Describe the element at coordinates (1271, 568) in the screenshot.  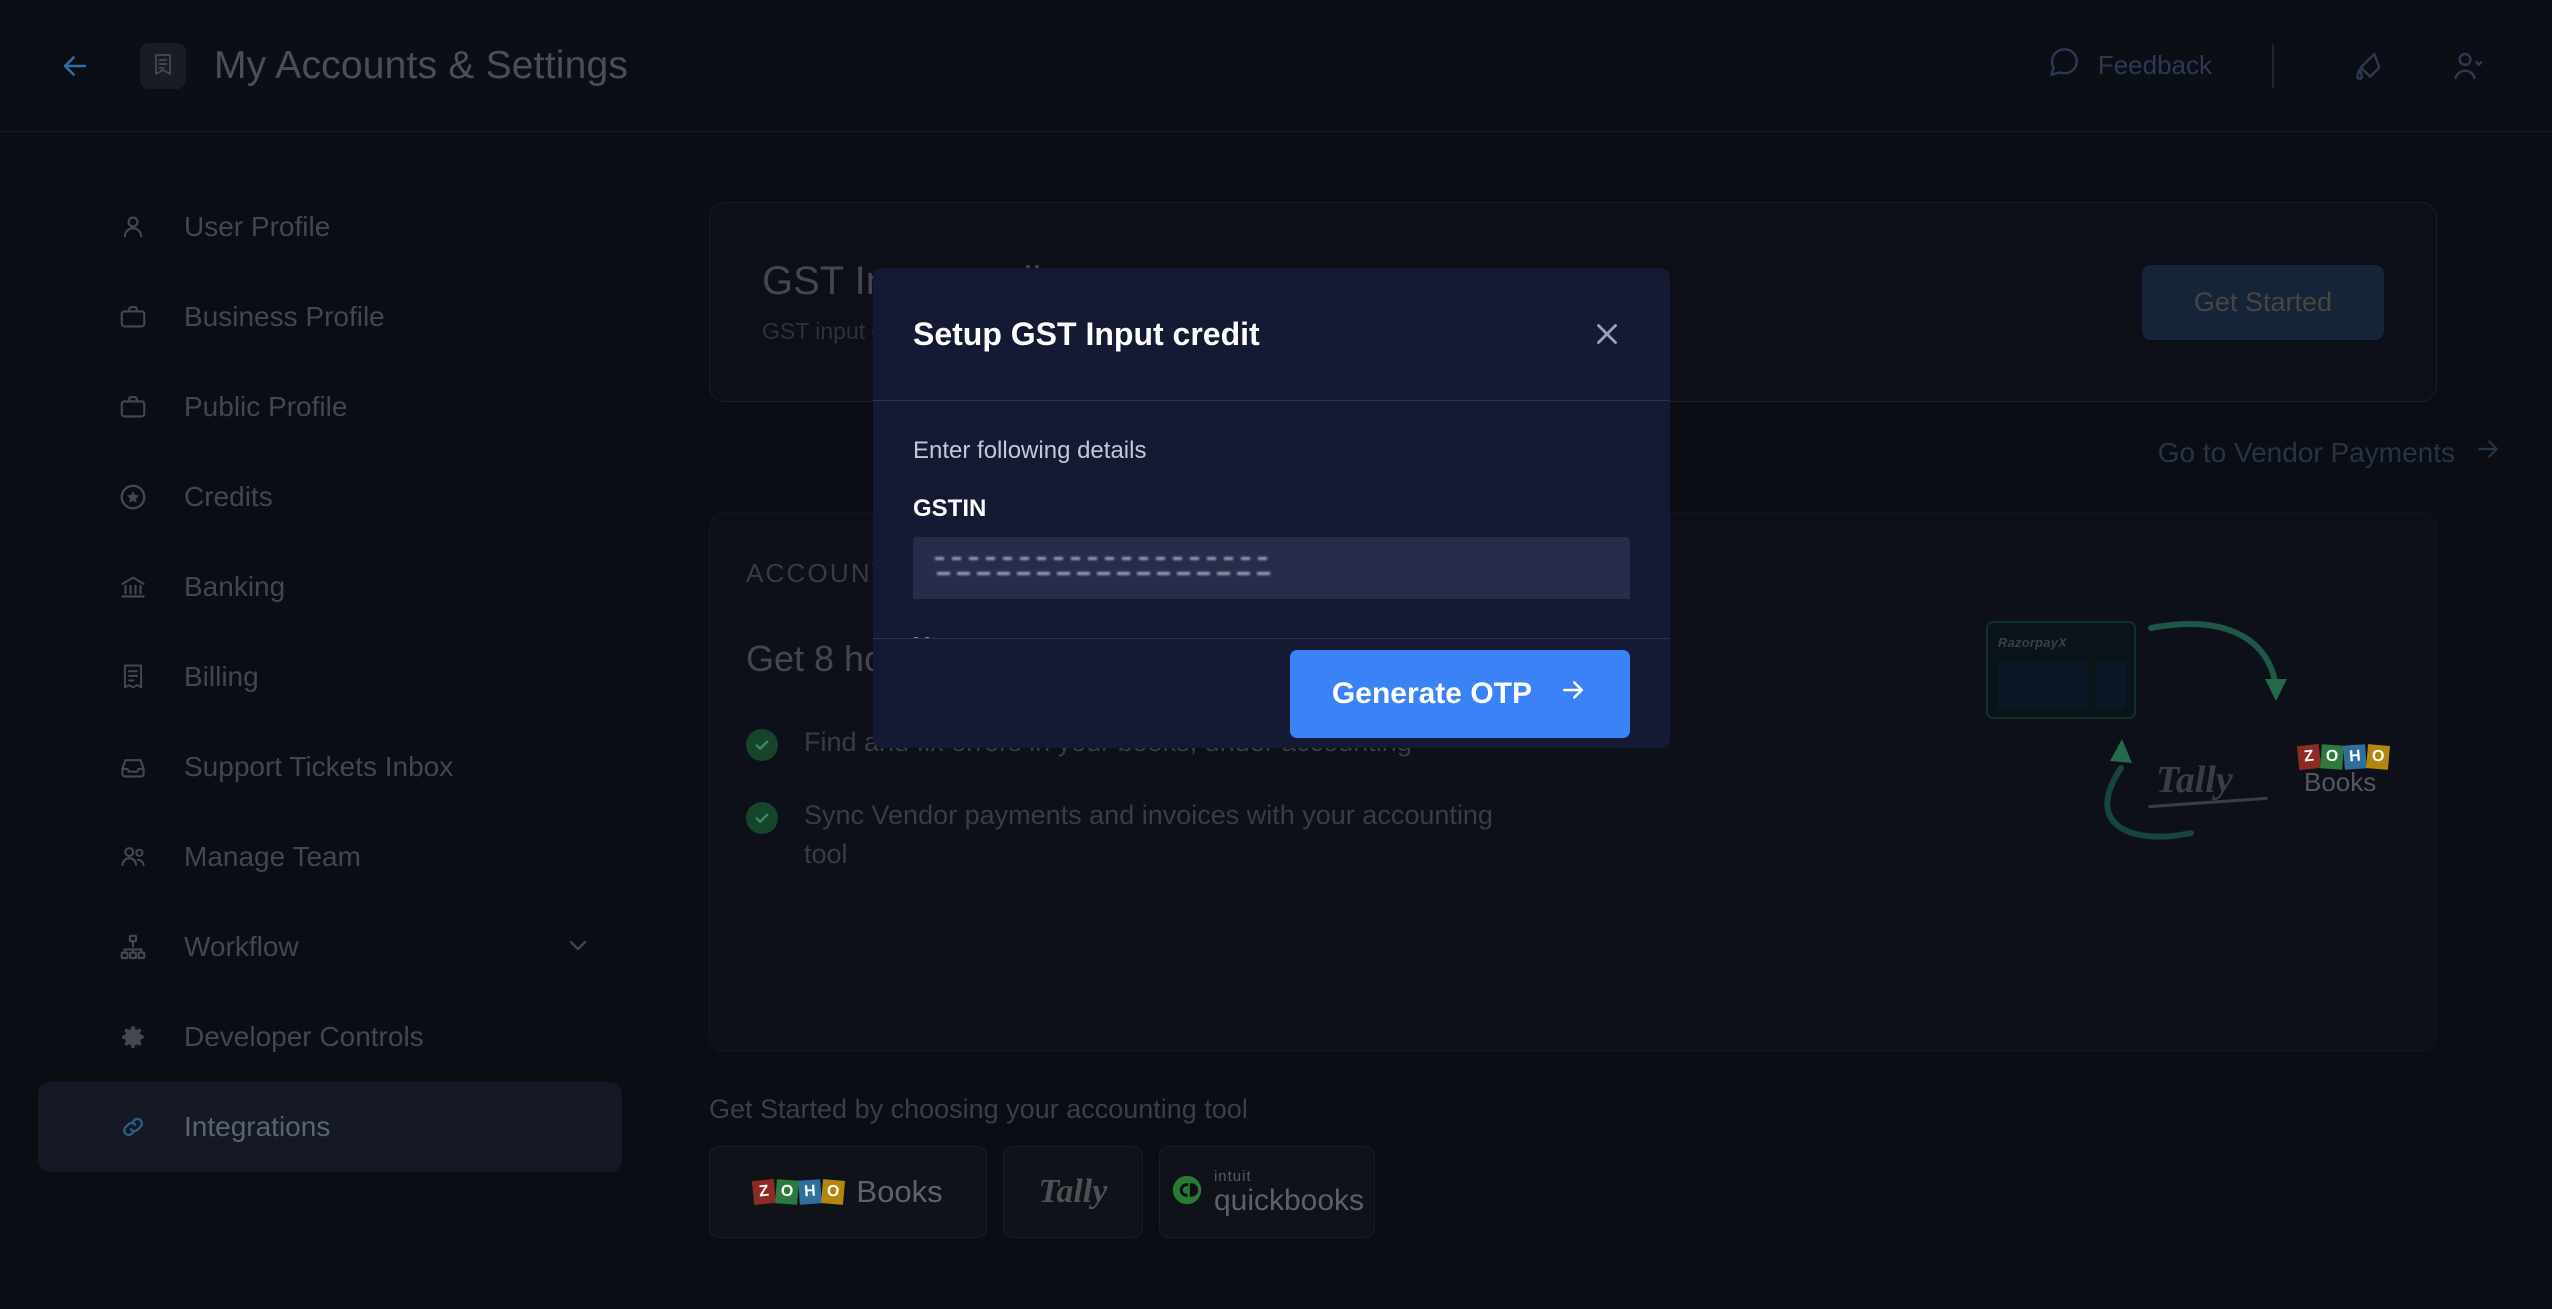
I see `gstin-input` at that location.